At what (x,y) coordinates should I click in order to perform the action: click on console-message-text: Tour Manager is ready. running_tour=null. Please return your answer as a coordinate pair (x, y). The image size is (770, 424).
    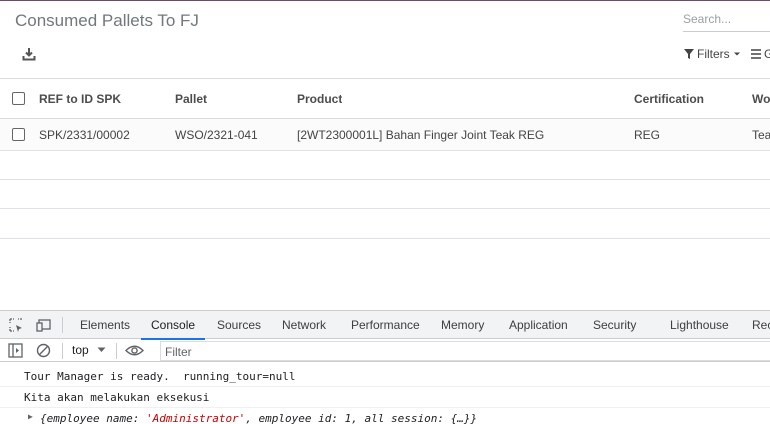
    Looking at the image, I should click on (160, 376).